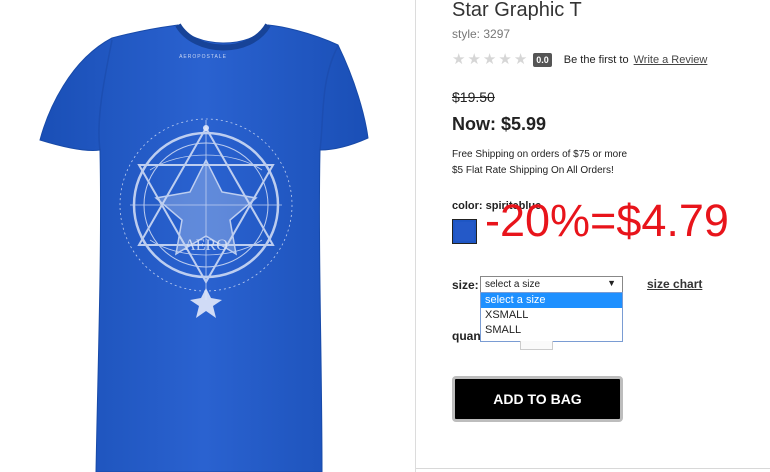 This screenshot has height=472, width=770. I want to click on size-option: SMALL, so click(551, 330).